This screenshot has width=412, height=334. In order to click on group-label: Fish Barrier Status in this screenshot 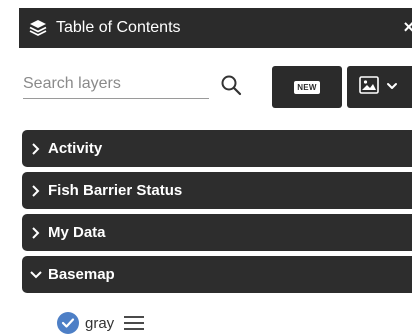, I will do `click(115, 190)`.